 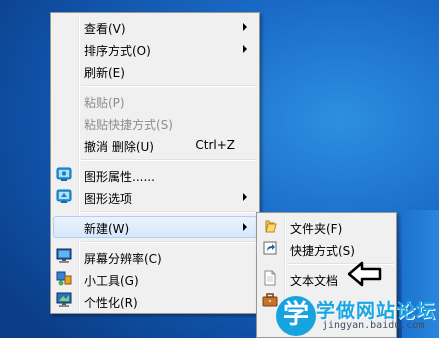 I want to click on menu-item-label: 快捷方式(S), so click(x=322, y=251).